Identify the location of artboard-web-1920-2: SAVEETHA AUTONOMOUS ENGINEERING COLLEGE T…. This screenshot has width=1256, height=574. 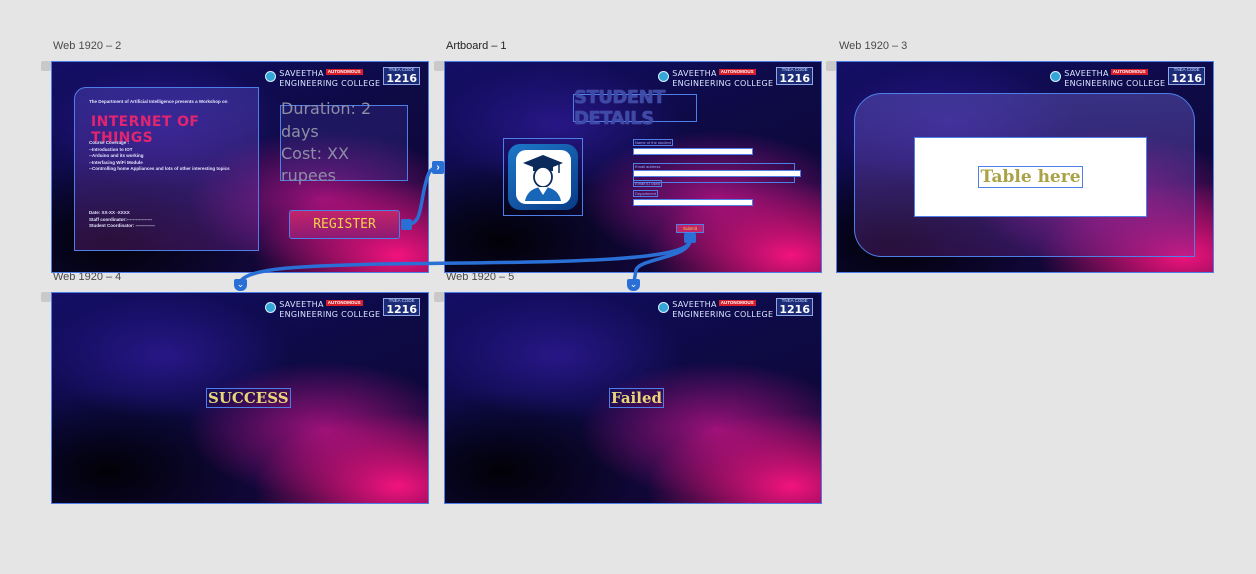
(240, 167).